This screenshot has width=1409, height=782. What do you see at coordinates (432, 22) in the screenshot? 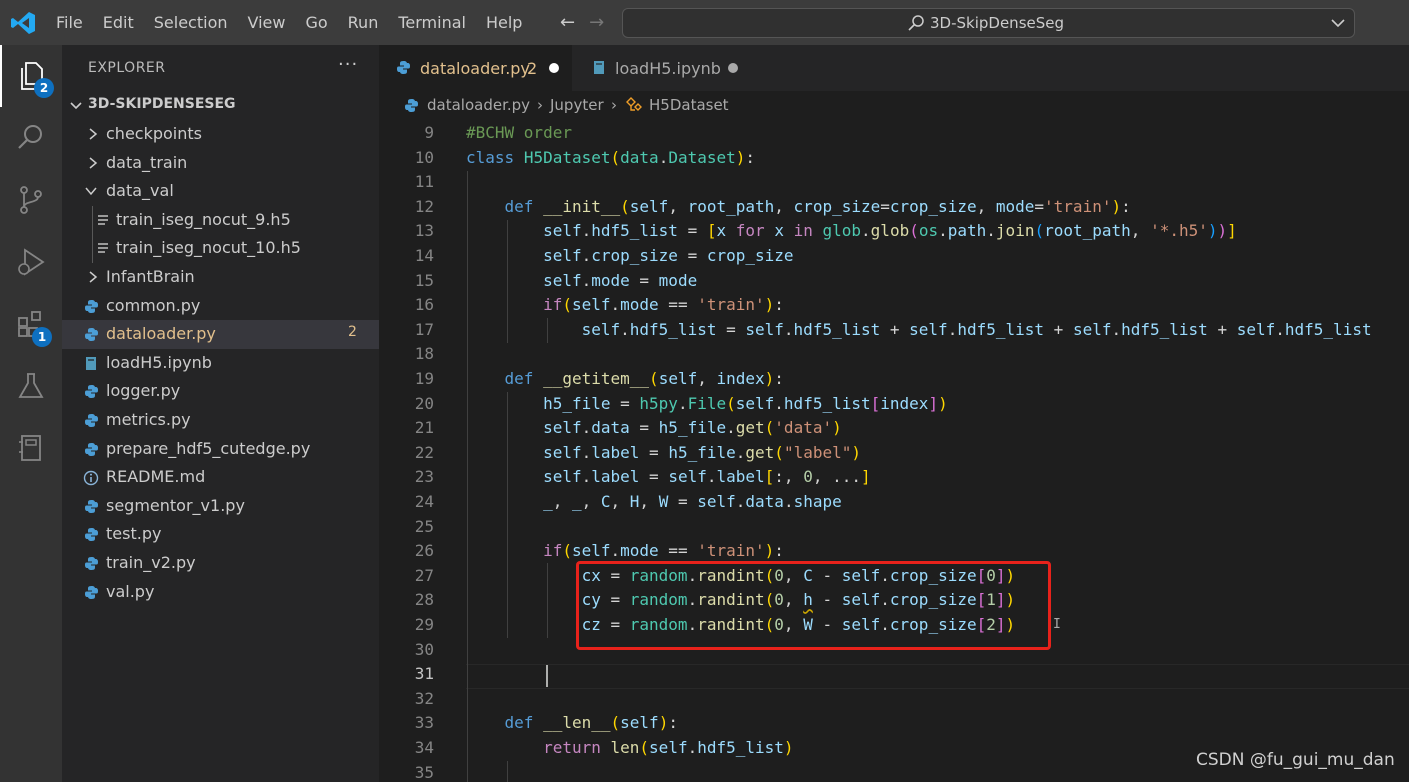
I see `menu-terminal: Terminal` at bounding box center [432, 22].